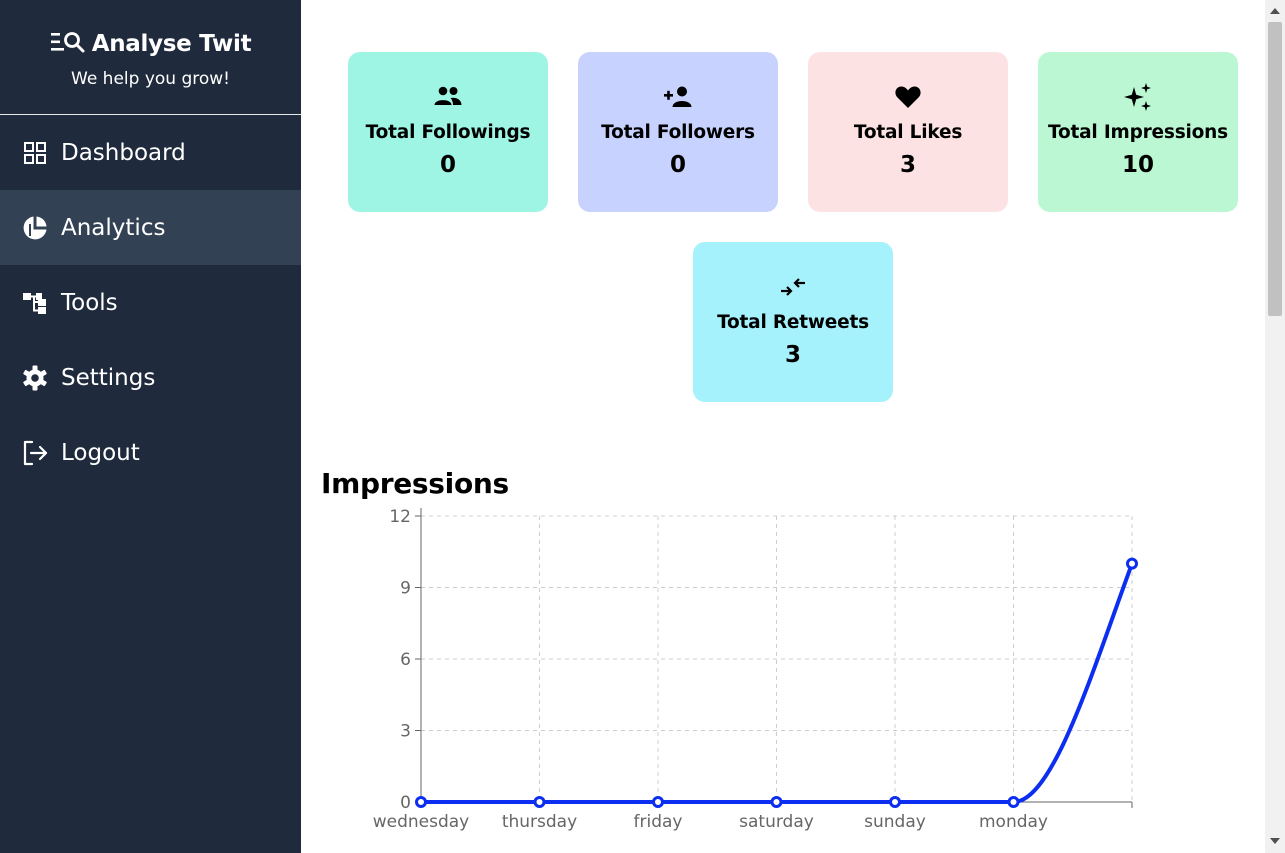 This screenshot has width=1285, height=853. I want to click on sidebar-item-label: Settings, so click(108, 377).